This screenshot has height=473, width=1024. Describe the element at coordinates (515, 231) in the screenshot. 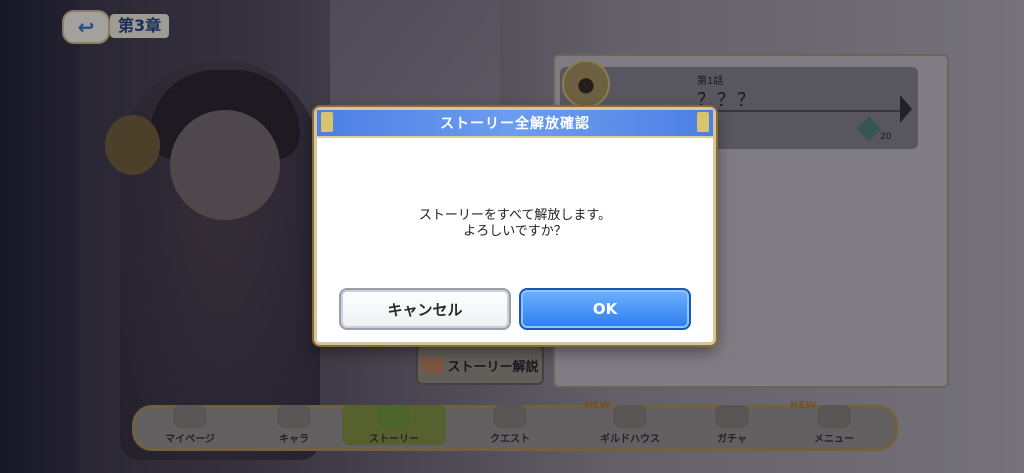

I see `dialog-message-line2: よろしいですか？` at that location.